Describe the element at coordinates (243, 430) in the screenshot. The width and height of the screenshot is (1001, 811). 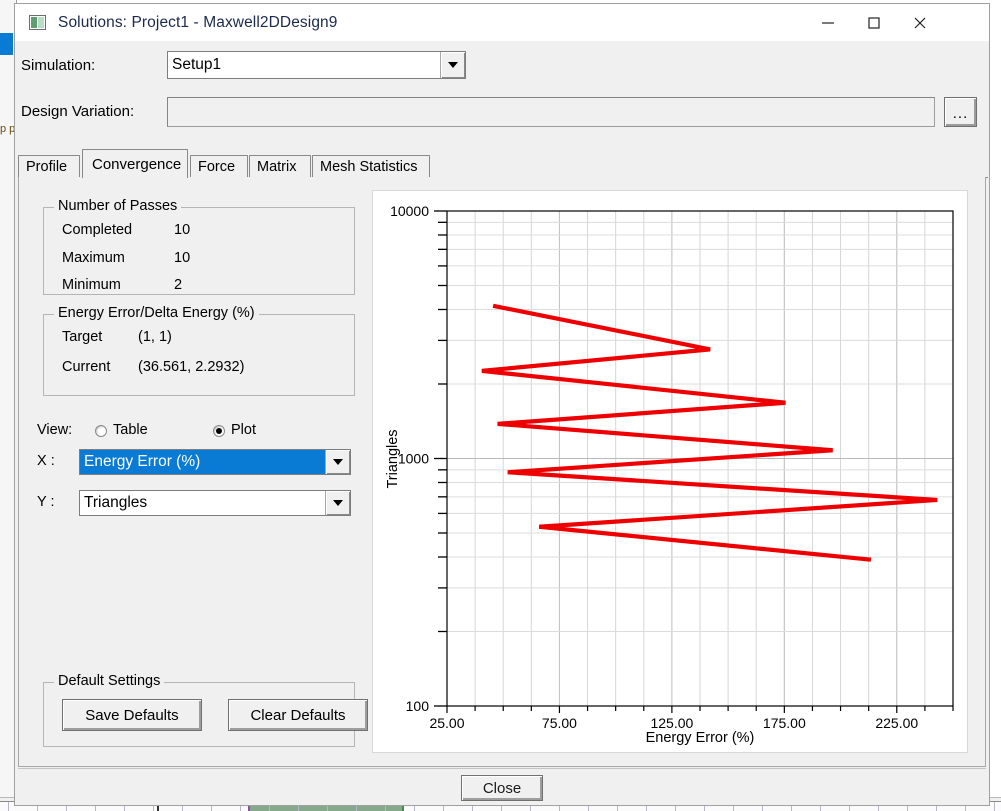
I see `radio-view-plot-label: Plot` at that location.